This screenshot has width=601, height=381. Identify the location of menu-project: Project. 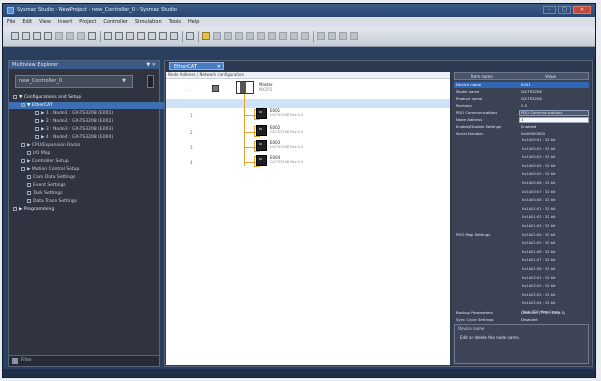
(87, 22).